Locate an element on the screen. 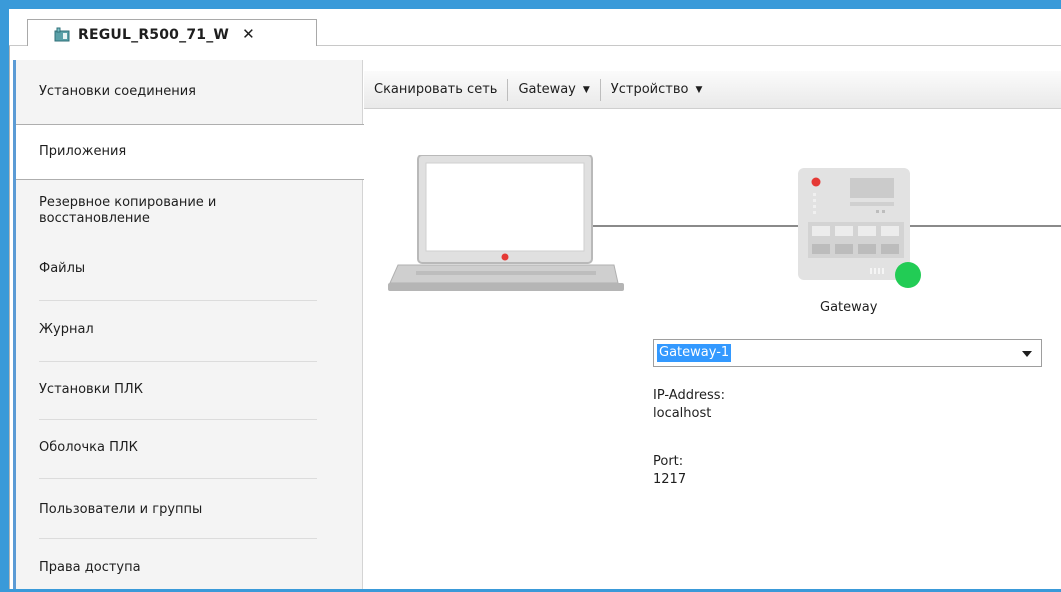  port-value: 1217 is located at coordinates (670, 479).